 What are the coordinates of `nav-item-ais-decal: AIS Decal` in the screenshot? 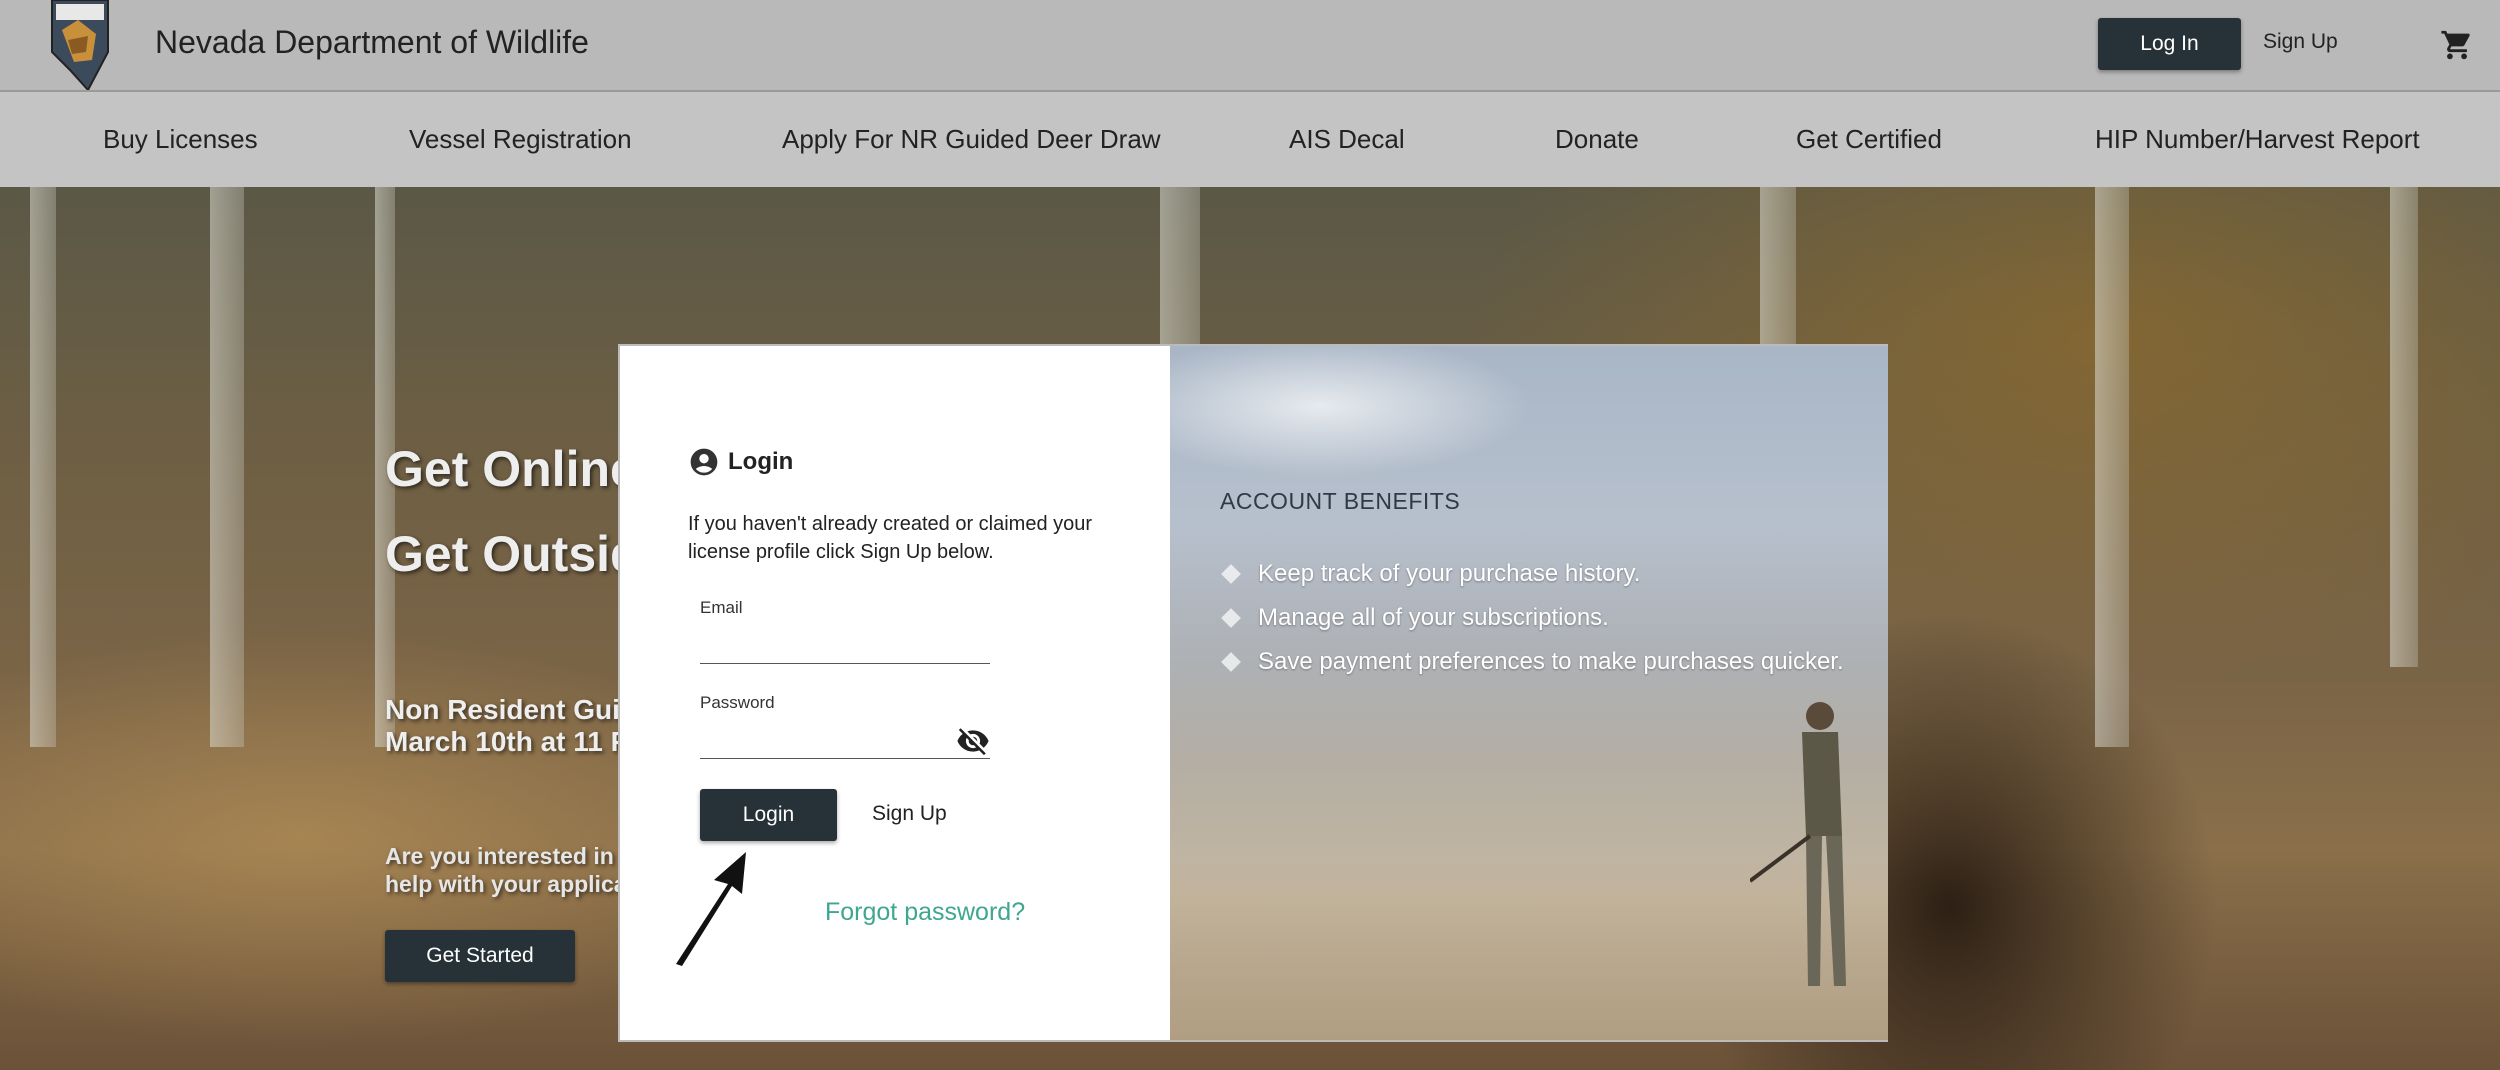 It's located at (1347, 139).